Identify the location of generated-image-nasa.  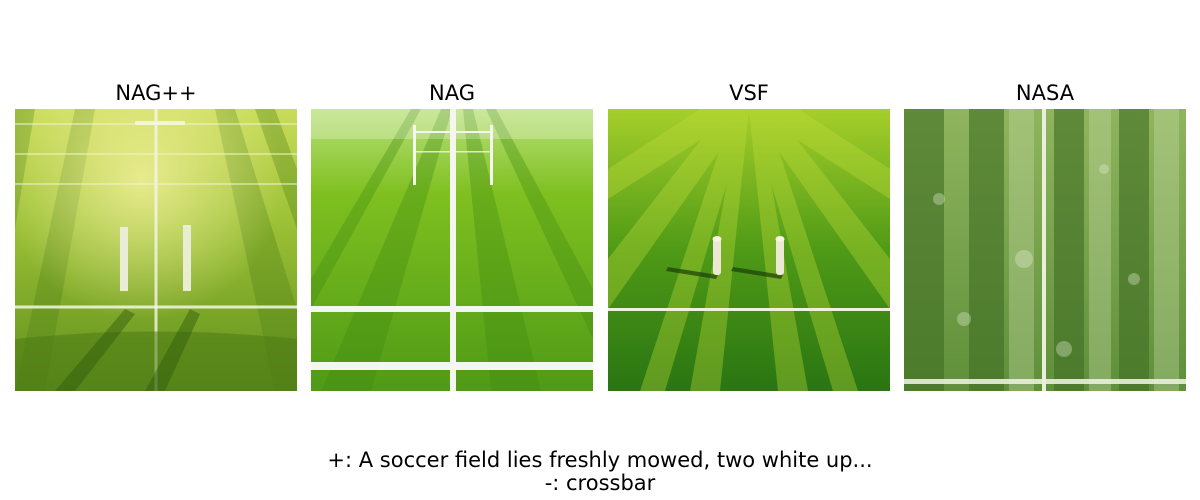
(1045, 250).